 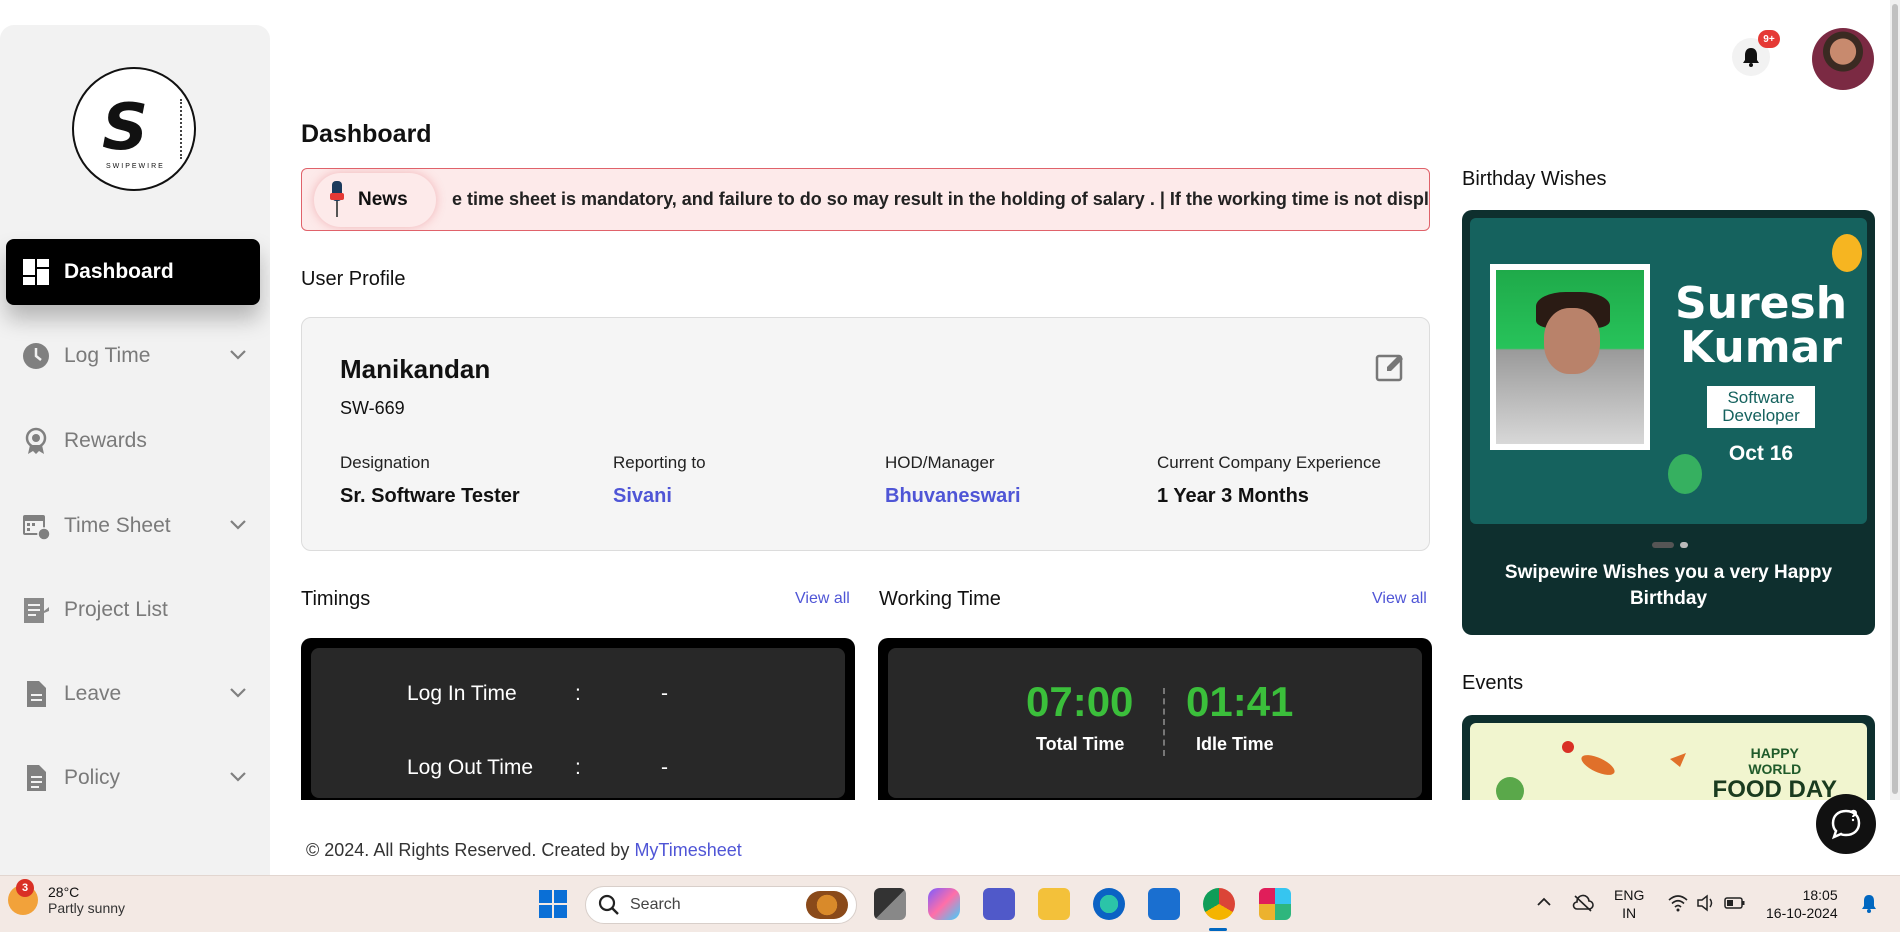 I want to click on clock-date: 16-10-2024, so click(x=1802, y=913).